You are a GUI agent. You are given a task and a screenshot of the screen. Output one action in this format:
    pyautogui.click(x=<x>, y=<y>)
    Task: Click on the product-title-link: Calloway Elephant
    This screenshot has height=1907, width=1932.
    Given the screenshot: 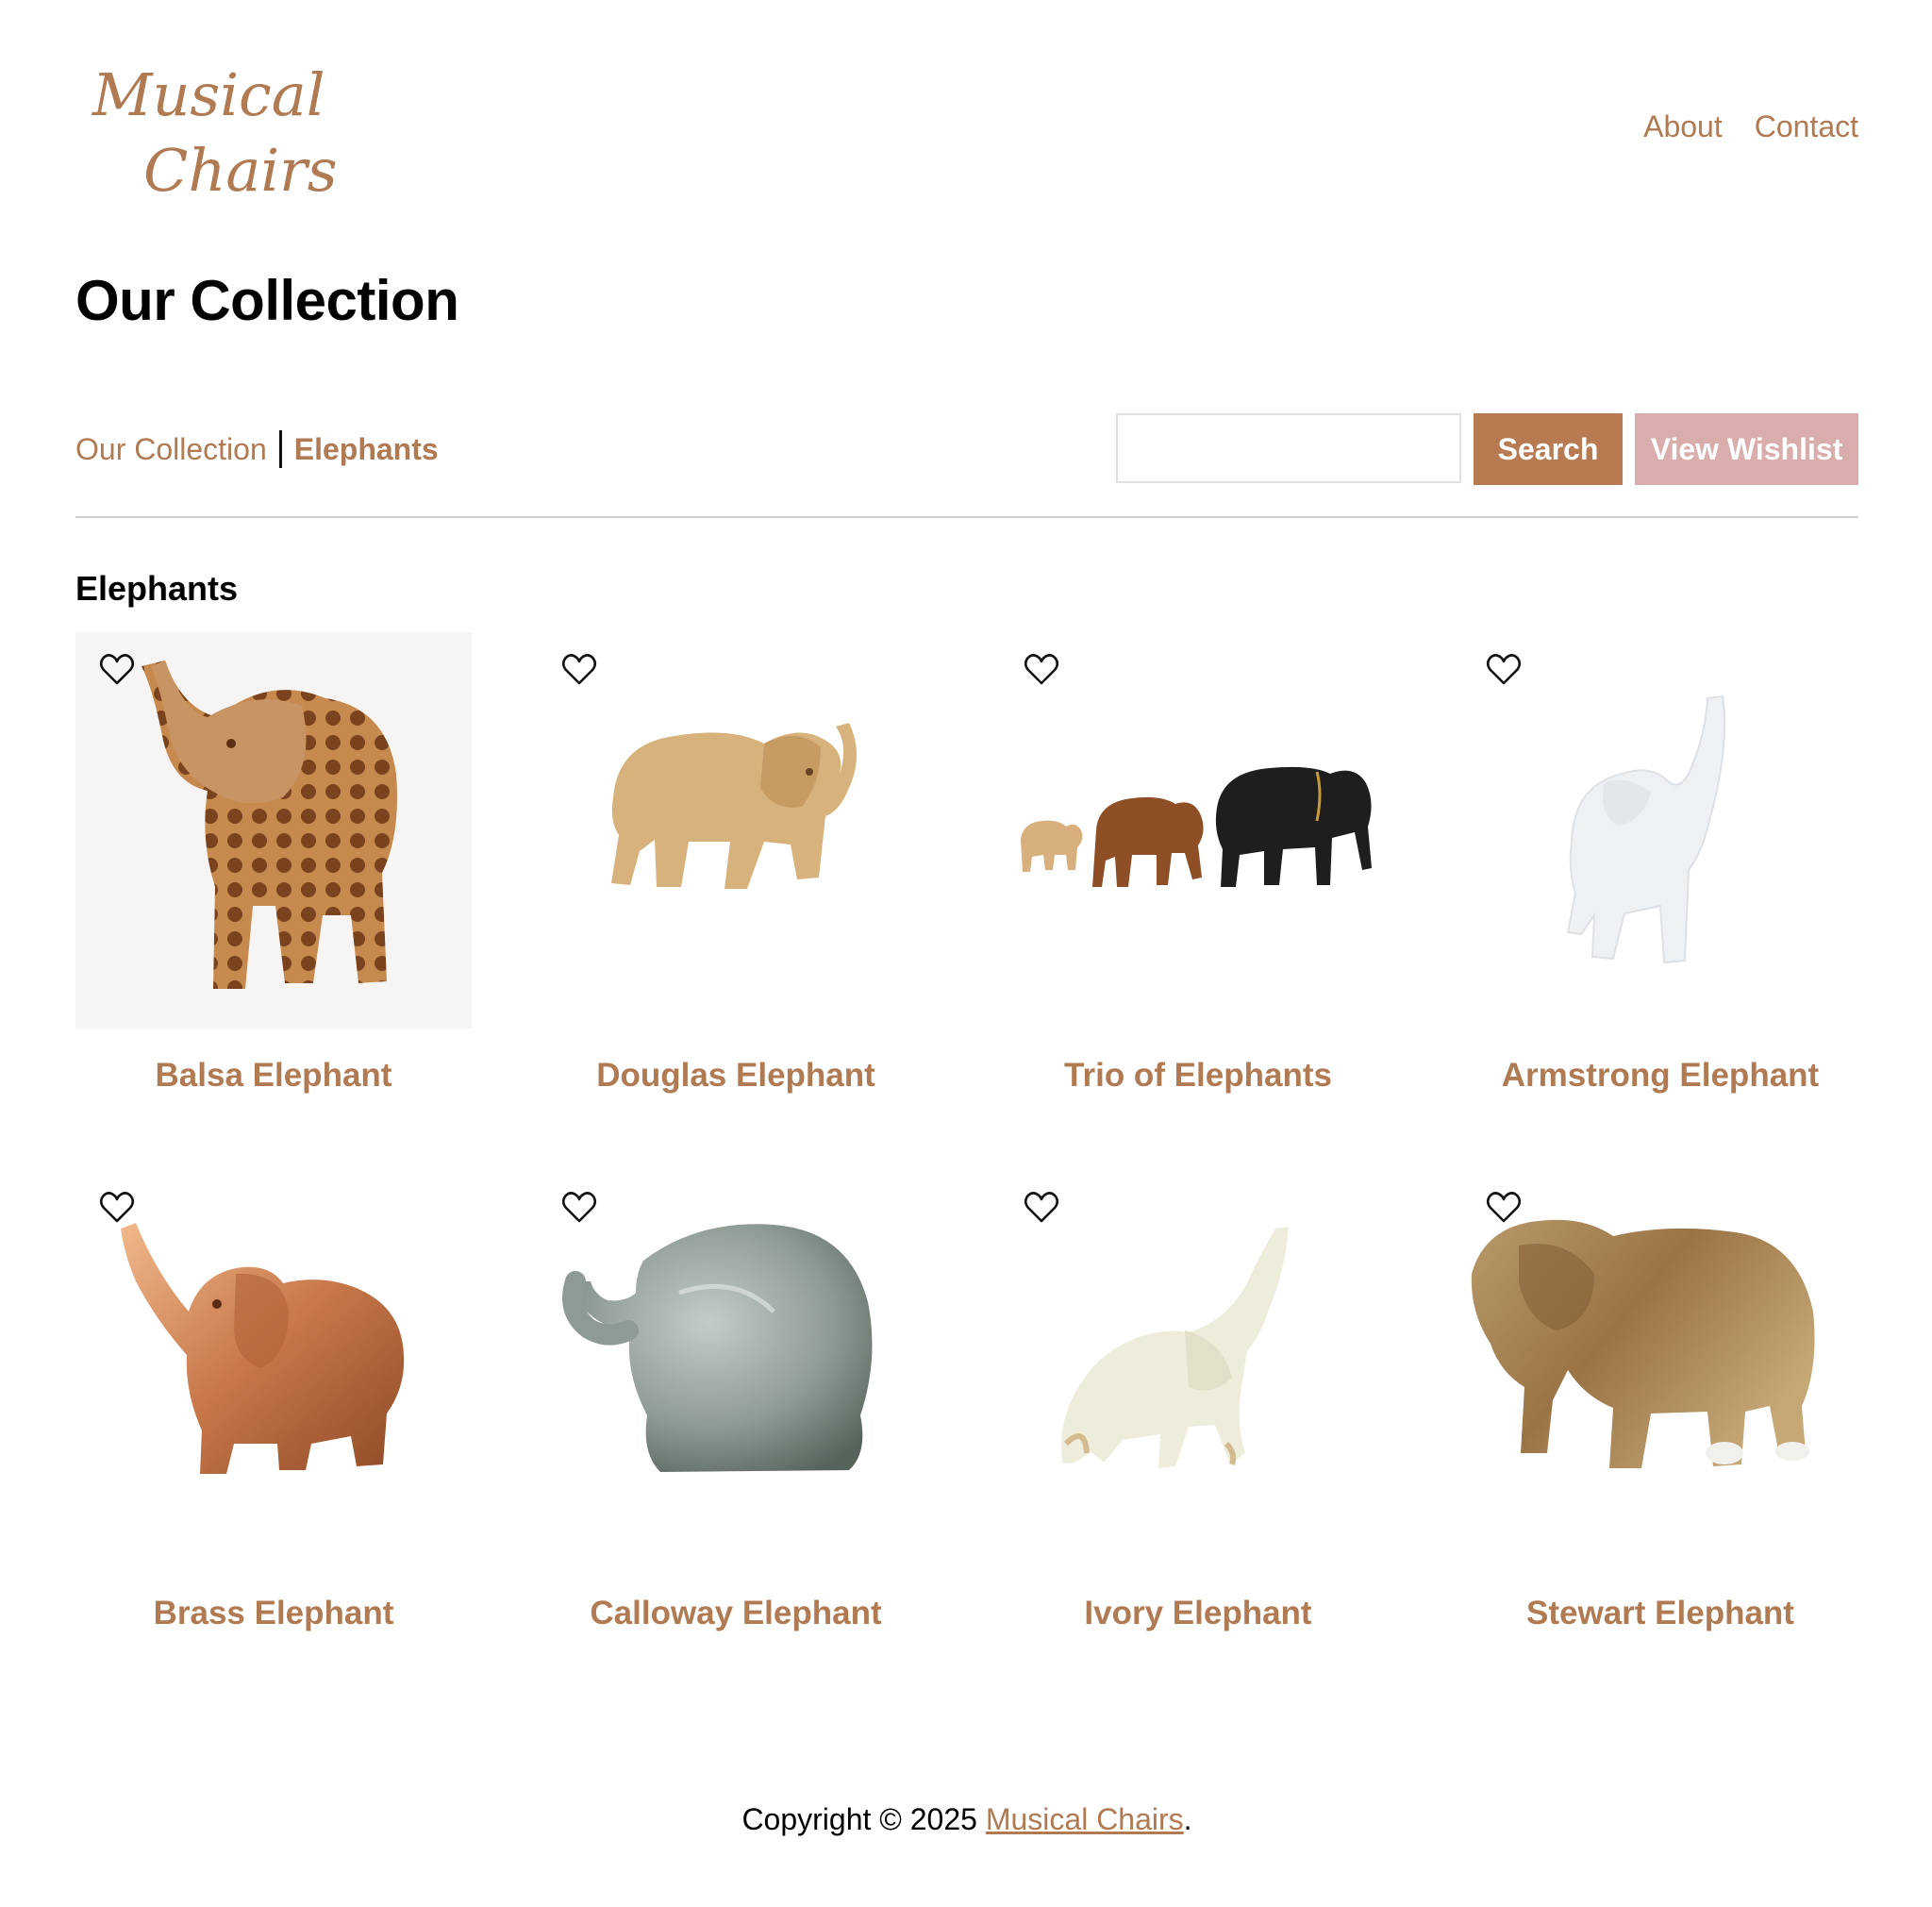 What is the action you would take?
    pyautogui.click(x=736, y=1613)
    